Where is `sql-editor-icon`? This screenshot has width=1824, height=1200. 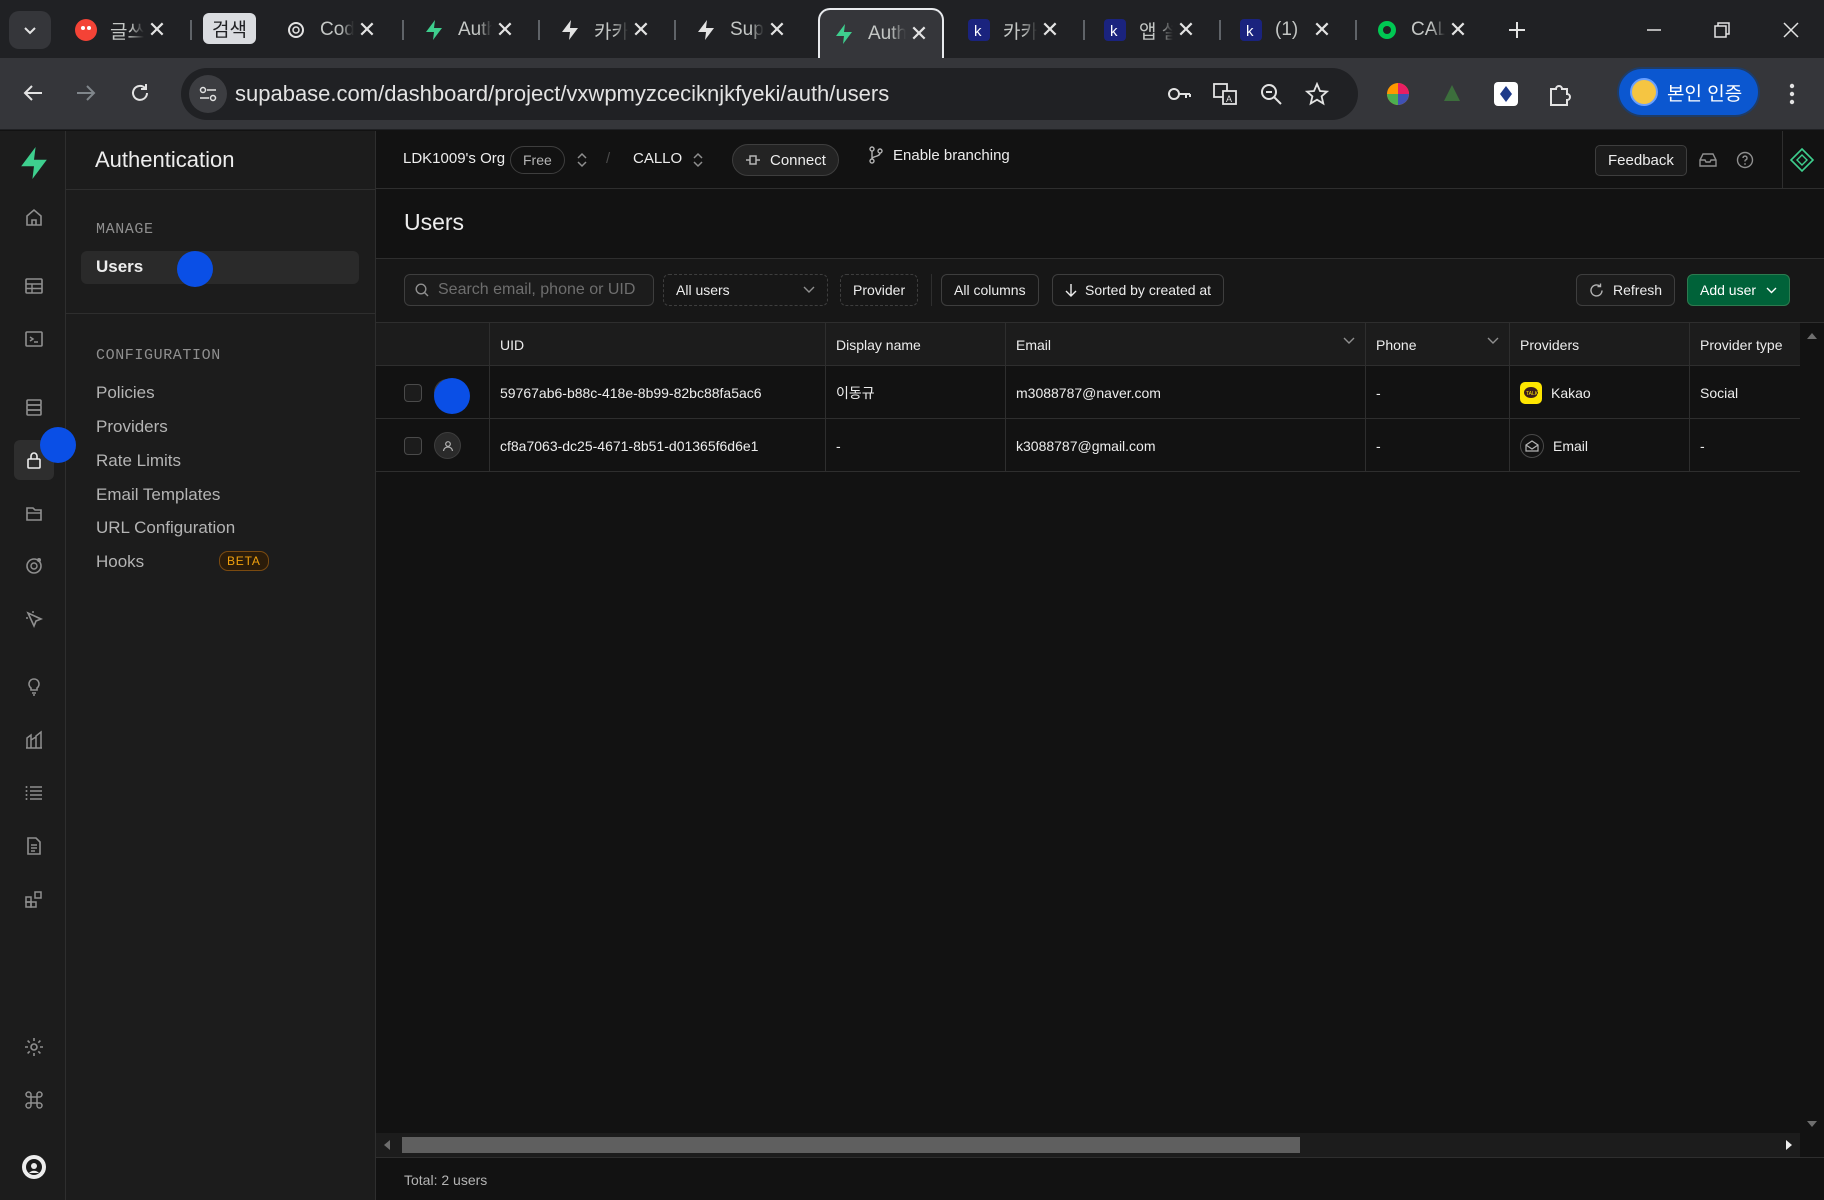
sql-editor-icon is located at coordinates (34, 339).